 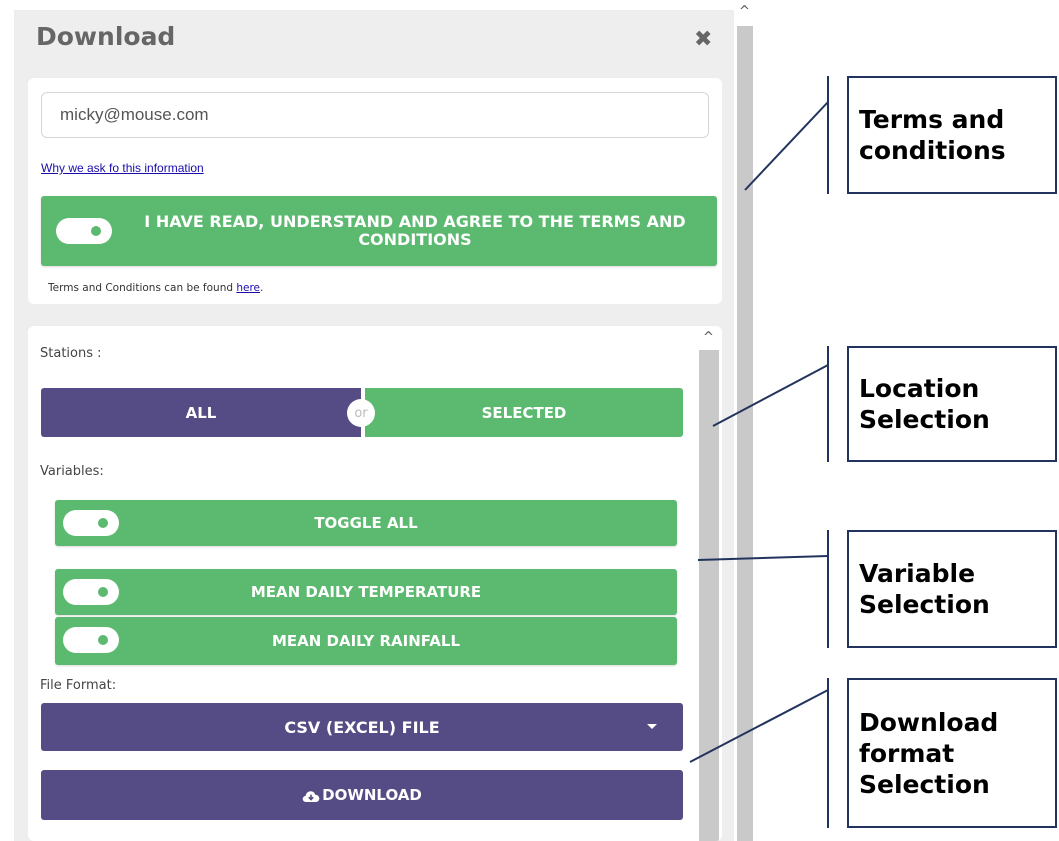 I want to click on annotation-download-format: Download format Selection, so click(x=952, y=753).